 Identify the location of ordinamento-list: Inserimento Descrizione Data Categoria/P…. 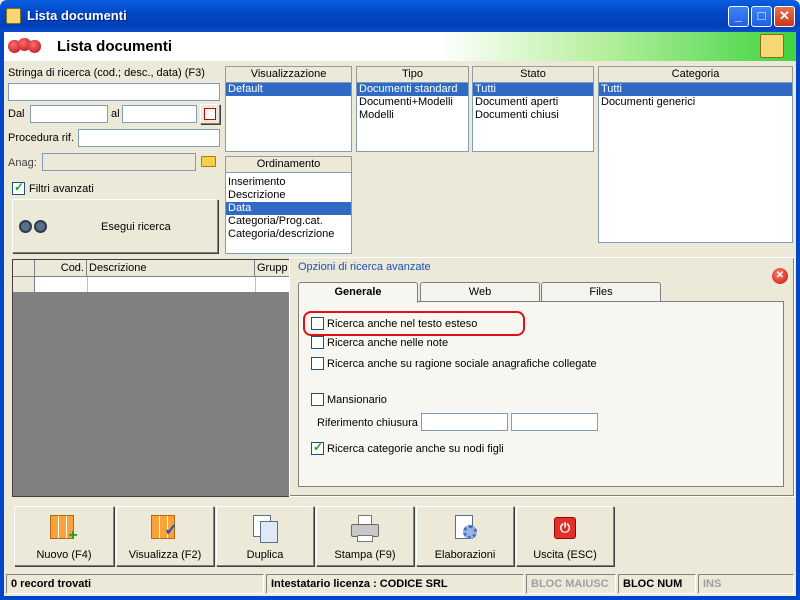
(288, 213).